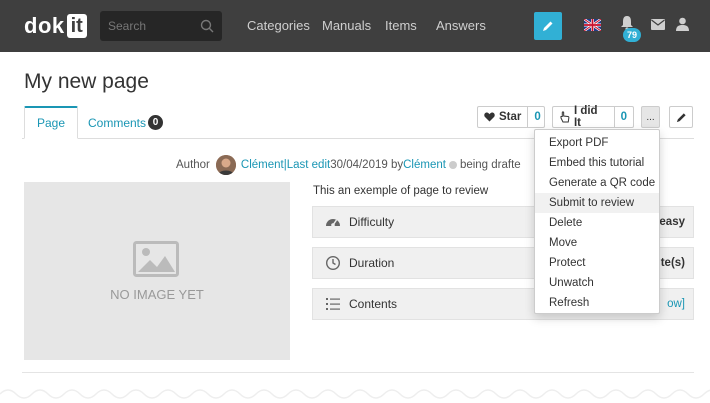 This screenshot has height=403, width=710. What do you see at coordinates (632, 35) in the screenshot?
I see `notification-count-badge: 79` at bounding box center [632, 35].